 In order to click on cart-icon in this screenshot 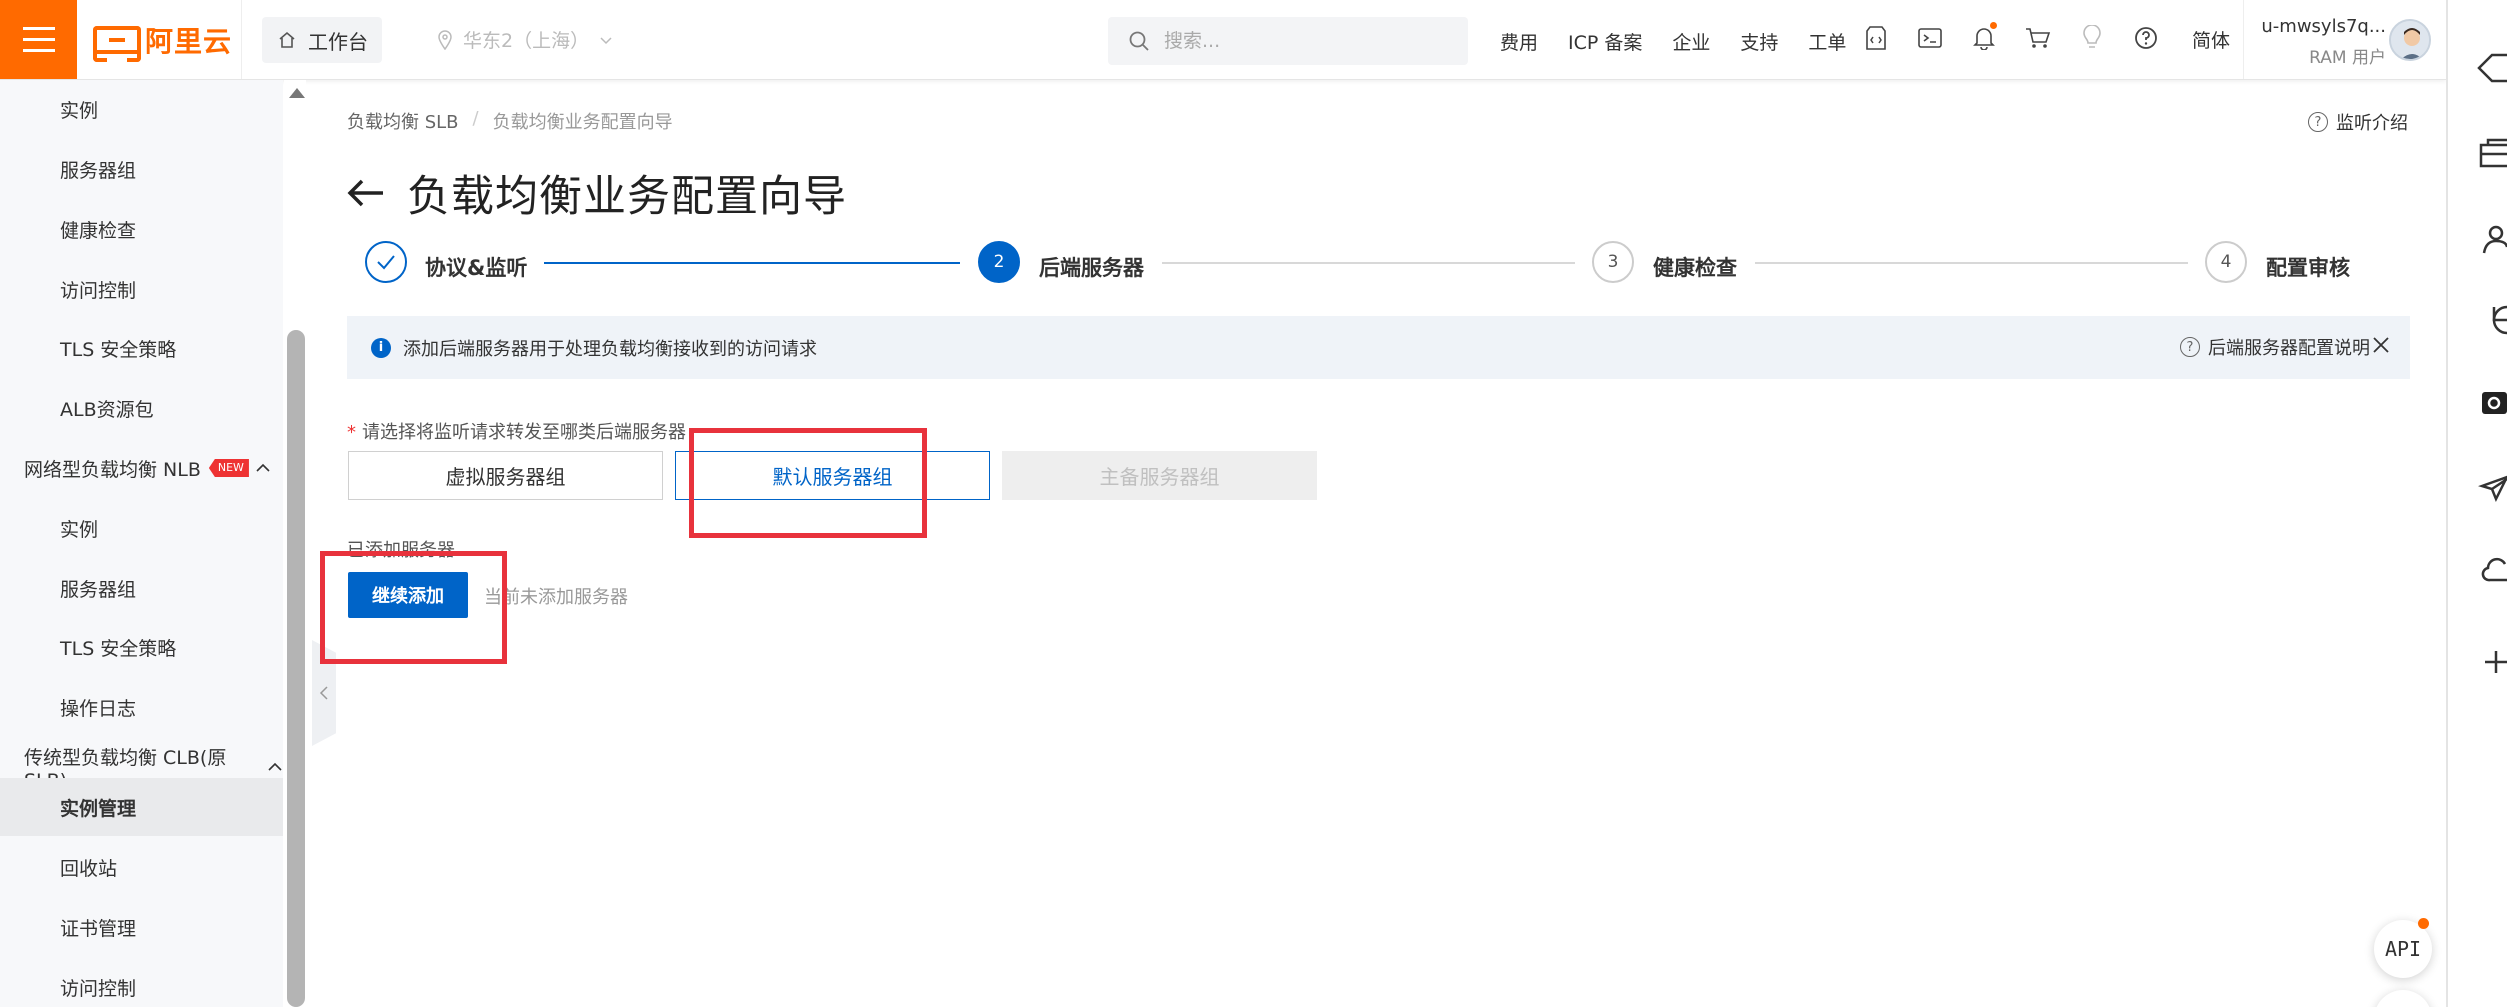, I will do `click(2038, 38)`.